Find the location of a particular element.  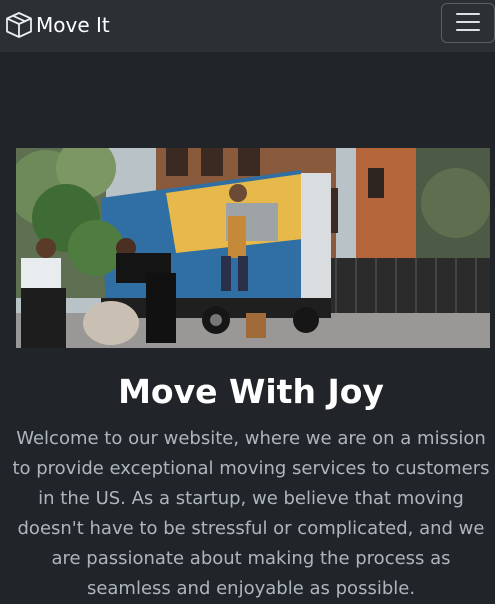

navbar: Move It is located at coordinates (247, 26).